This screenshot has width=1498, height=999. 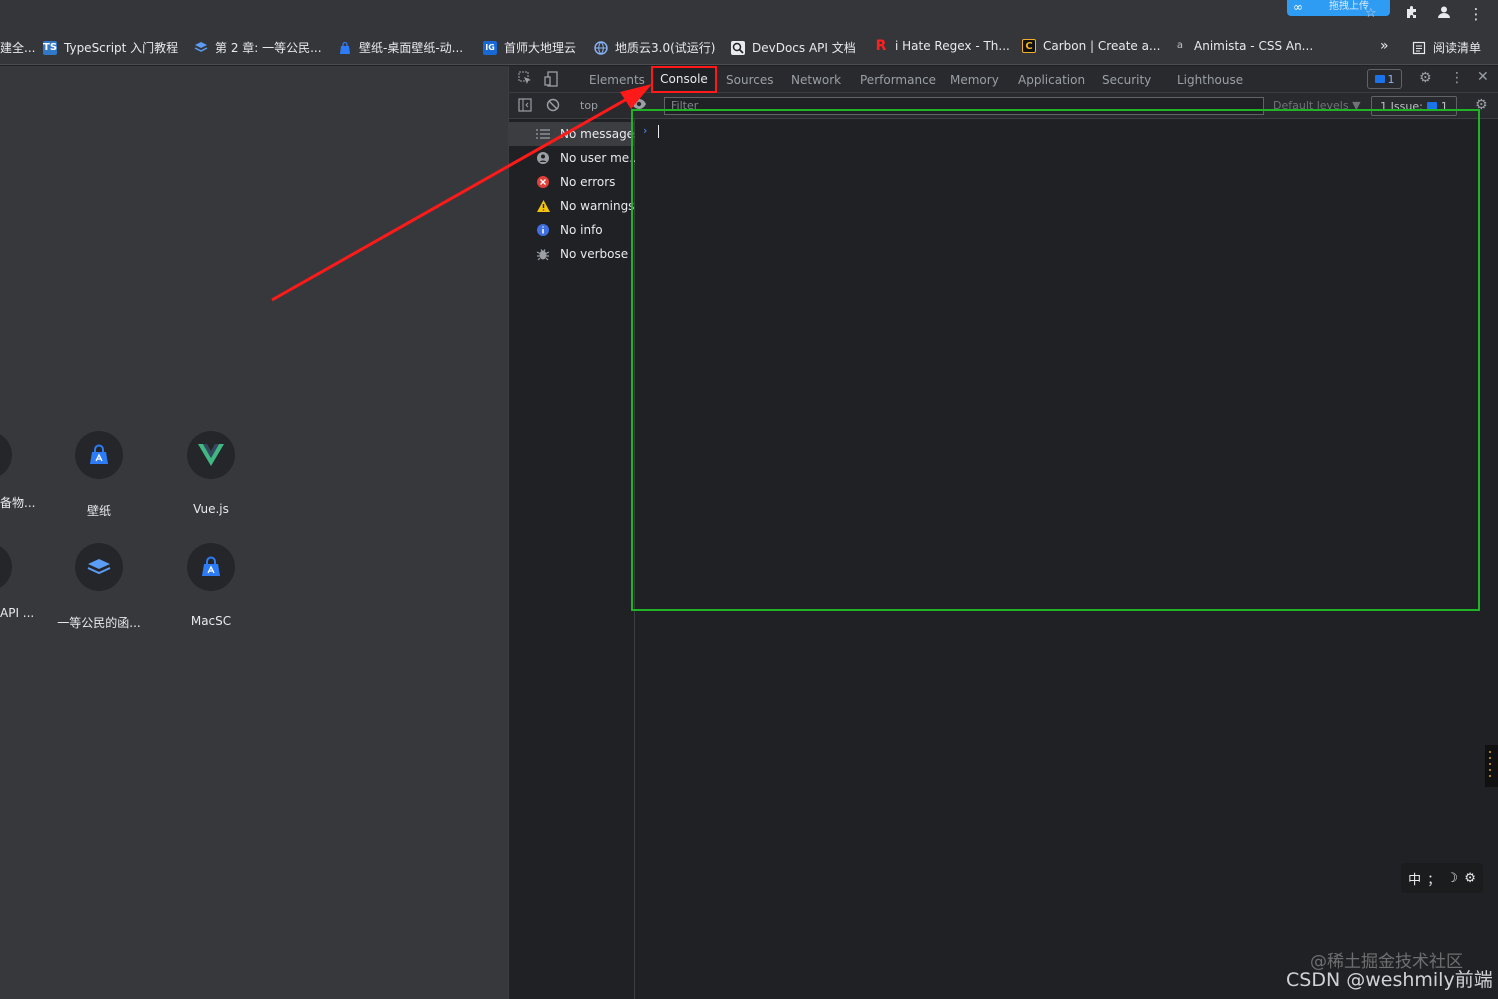 I want to click on sidebar-item-label: No errors, so click(x=588, y=182).